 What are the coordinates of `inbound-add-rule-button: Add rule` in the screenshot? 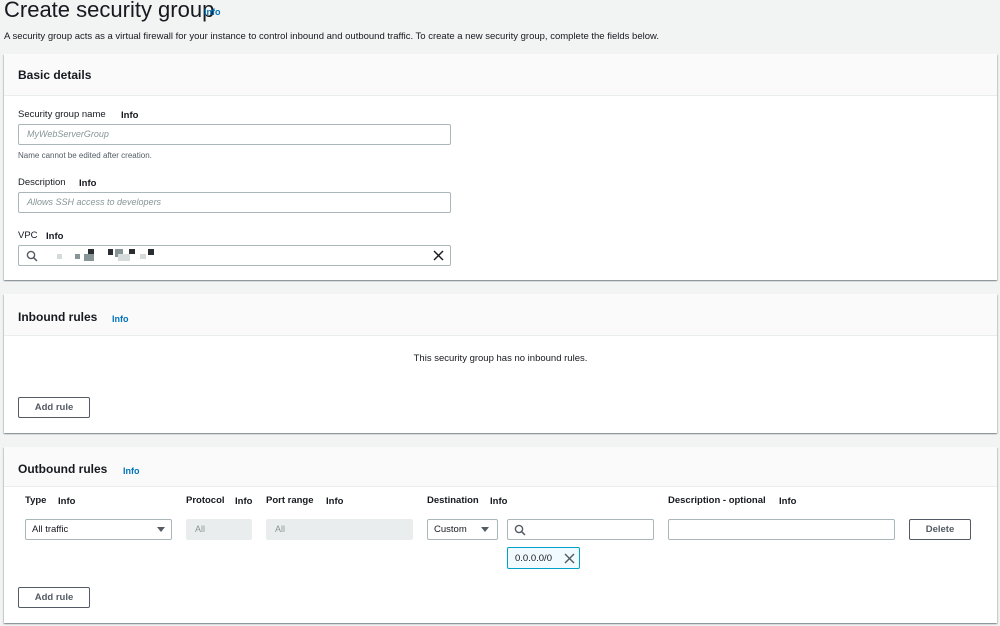 It's located at (54, 407).